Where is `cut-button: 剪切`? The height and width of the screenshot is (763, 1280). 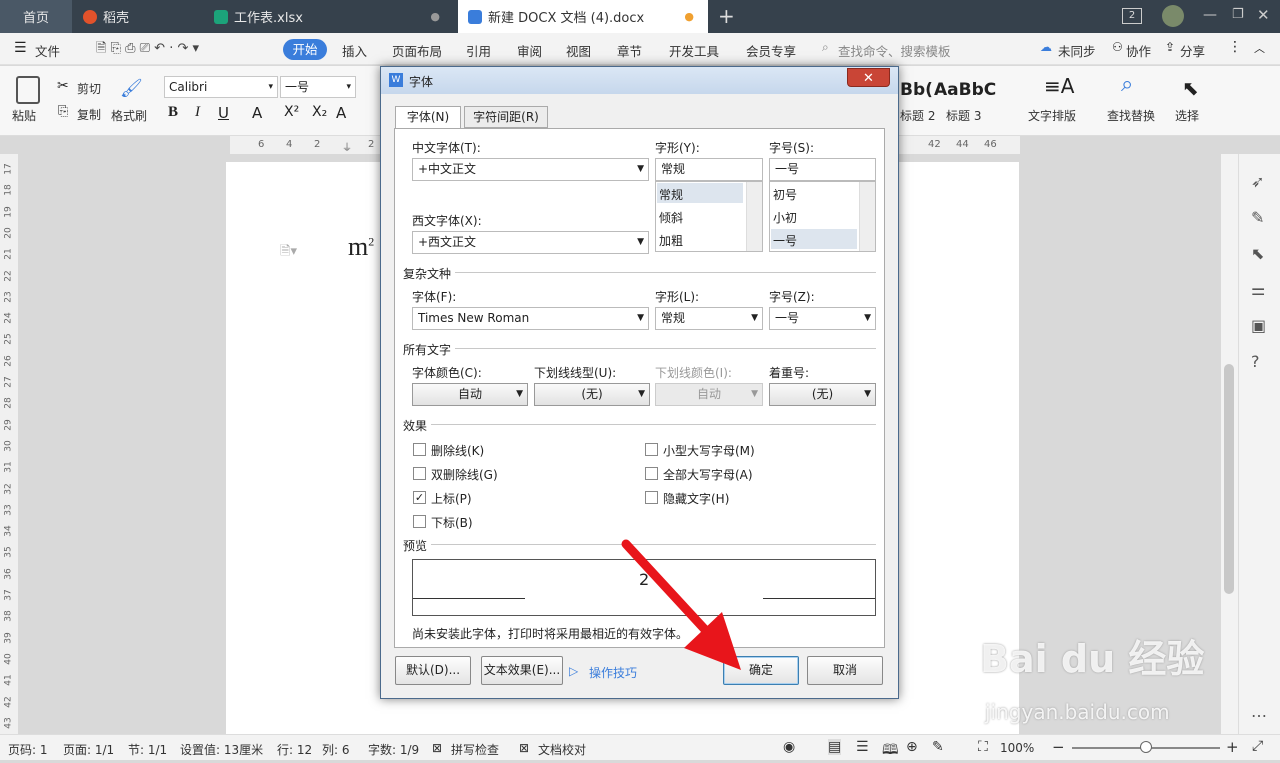 cut-button: 剪切 is located at coordinates (89, 88).